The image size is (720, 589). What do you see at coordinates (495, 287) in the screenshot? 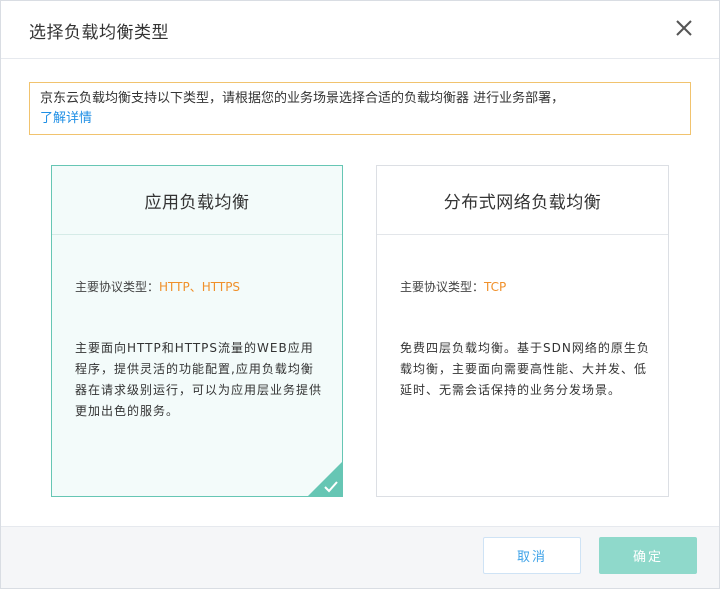
I see `protocol-value: TCP` at bounding box center [495, 287].